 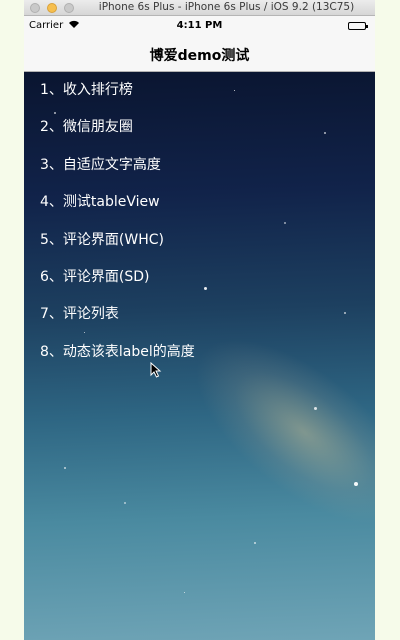 What do you see at coordinates (199, 90) in the screenshot?
I see `list-item-income-ranking: 1、收入排行榜` at bounding box center [199, 90].